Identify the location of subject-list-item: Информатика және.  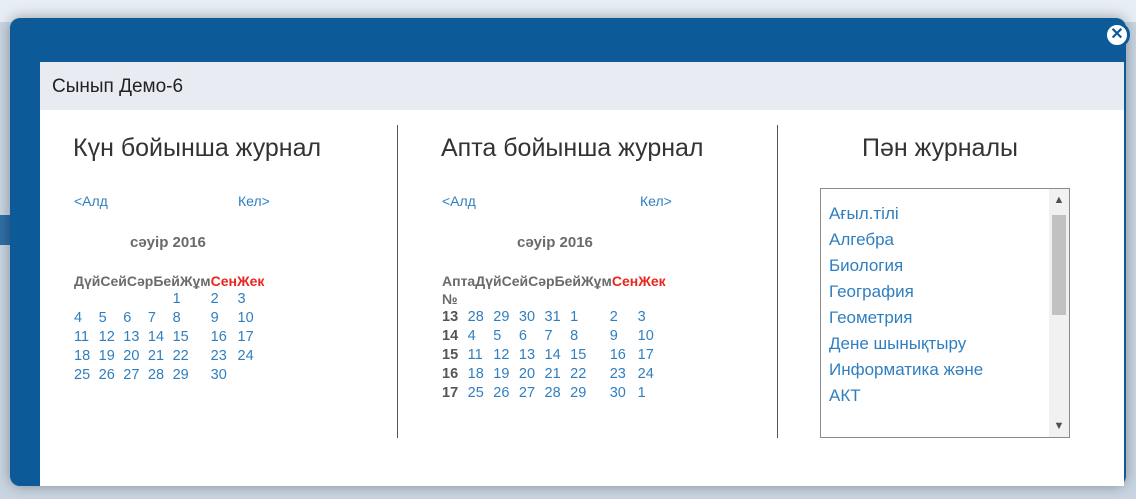
(906, 370).